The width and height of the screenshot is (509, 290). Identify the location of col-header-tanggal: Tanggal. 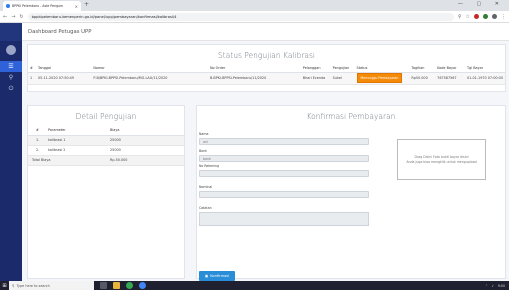
(63, 69).